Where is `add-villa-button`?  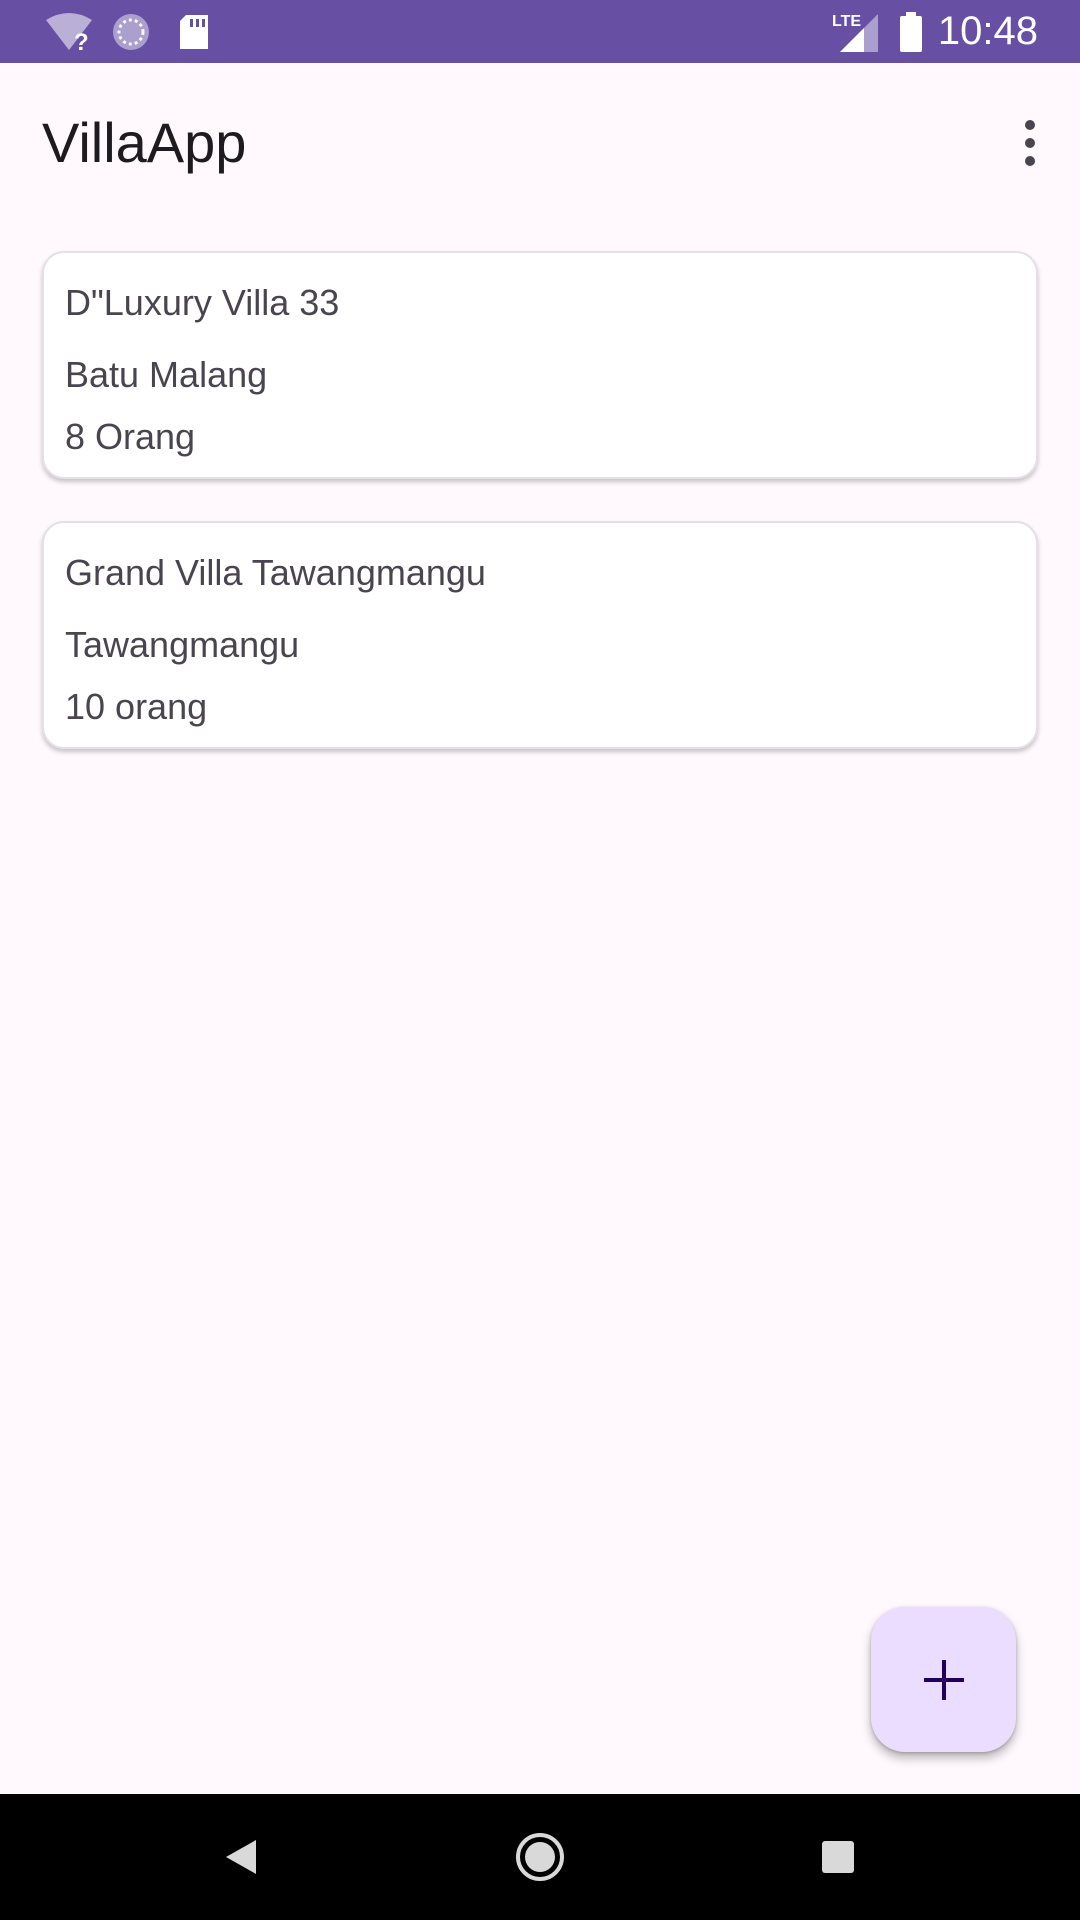
add-villa-button is located at coordinates (943, 1679).